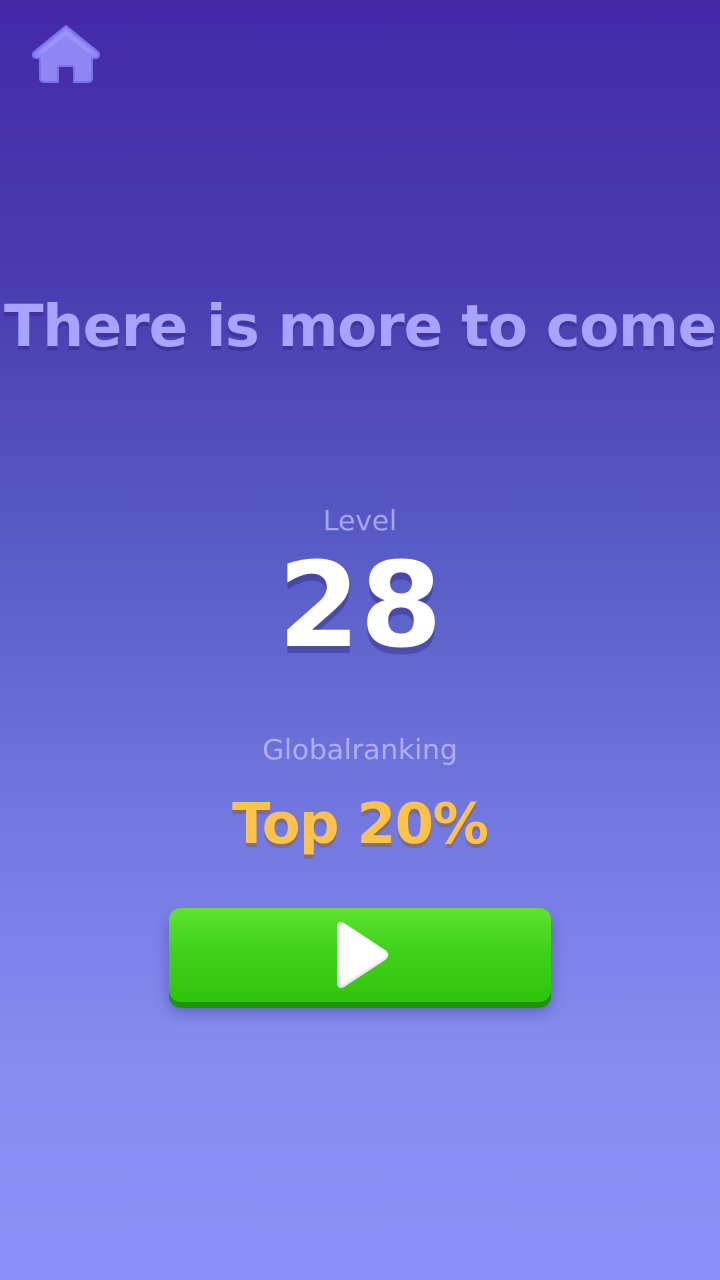 The image size is (720, 1280). Describe the element at coordinates (360, 749) in the screenshot. I see `ranking-label: Globalranking` at that location.